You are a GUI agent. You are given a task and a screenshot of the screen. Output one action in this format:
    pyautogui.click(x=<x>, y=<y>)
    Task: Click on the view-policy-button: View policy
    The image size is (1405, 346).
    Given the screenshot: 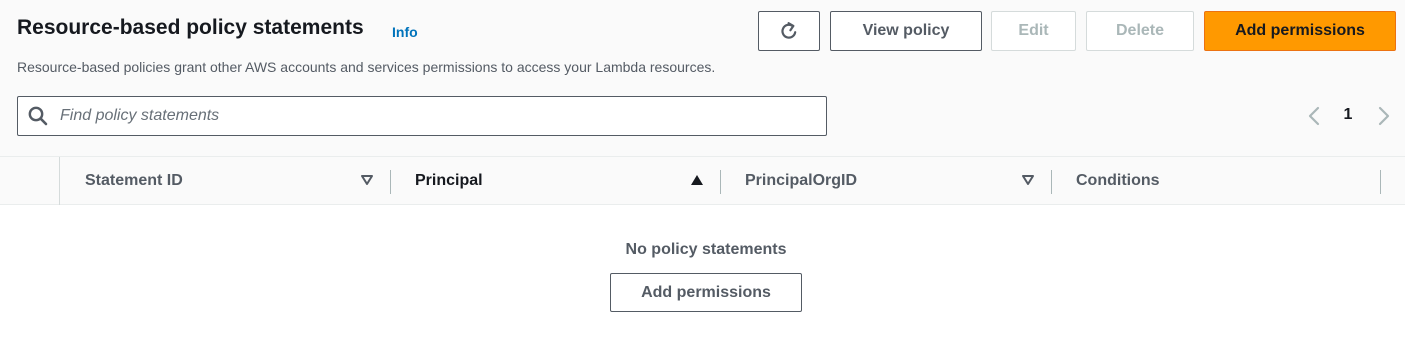 What is the action you would take?
    pyautogui.click(x=906, y=31)
    